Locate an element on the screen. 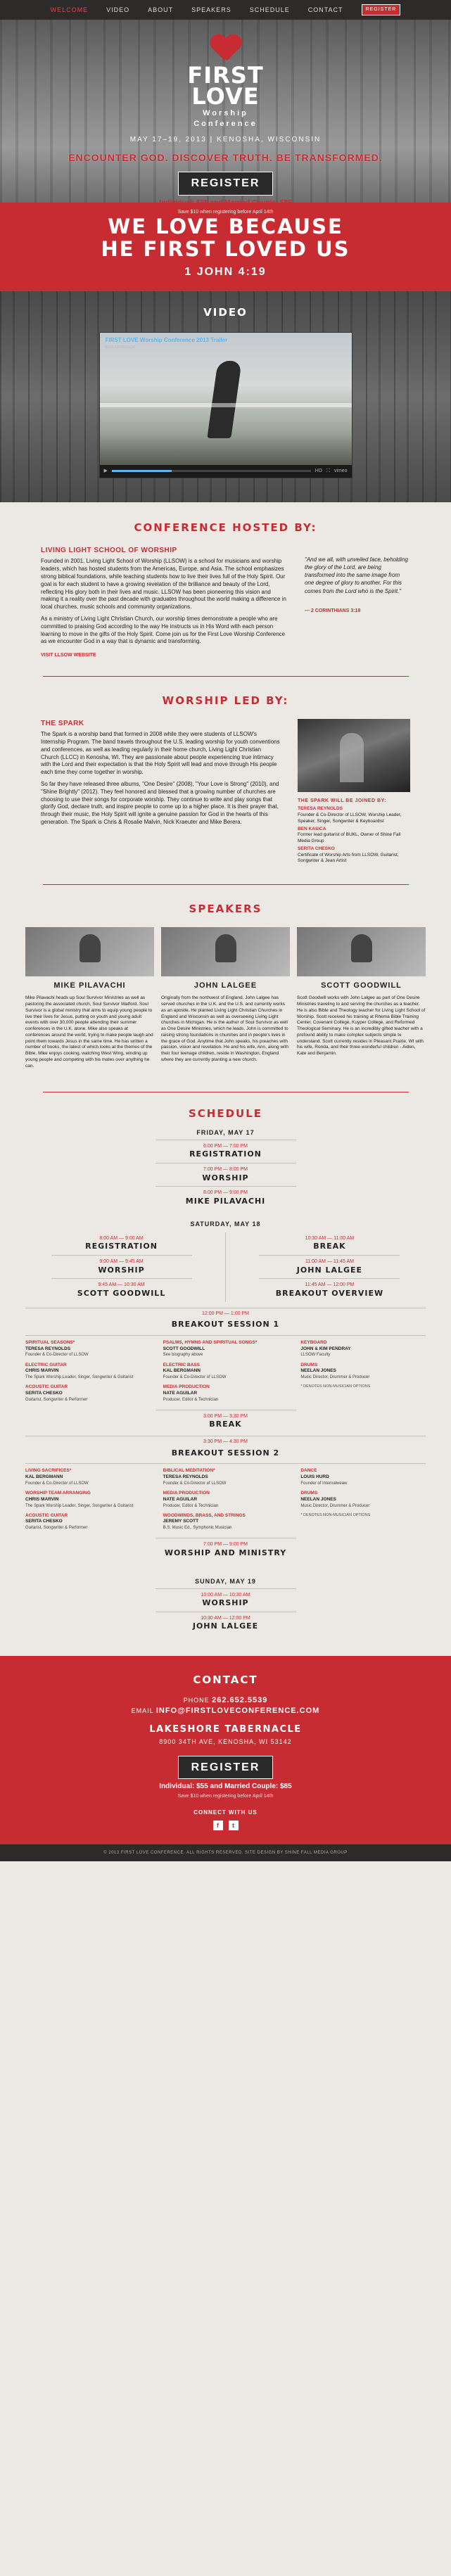 The height and width of the screenshot is (2576, 451). heart-logo-icon is located at coordinates (225, 49).